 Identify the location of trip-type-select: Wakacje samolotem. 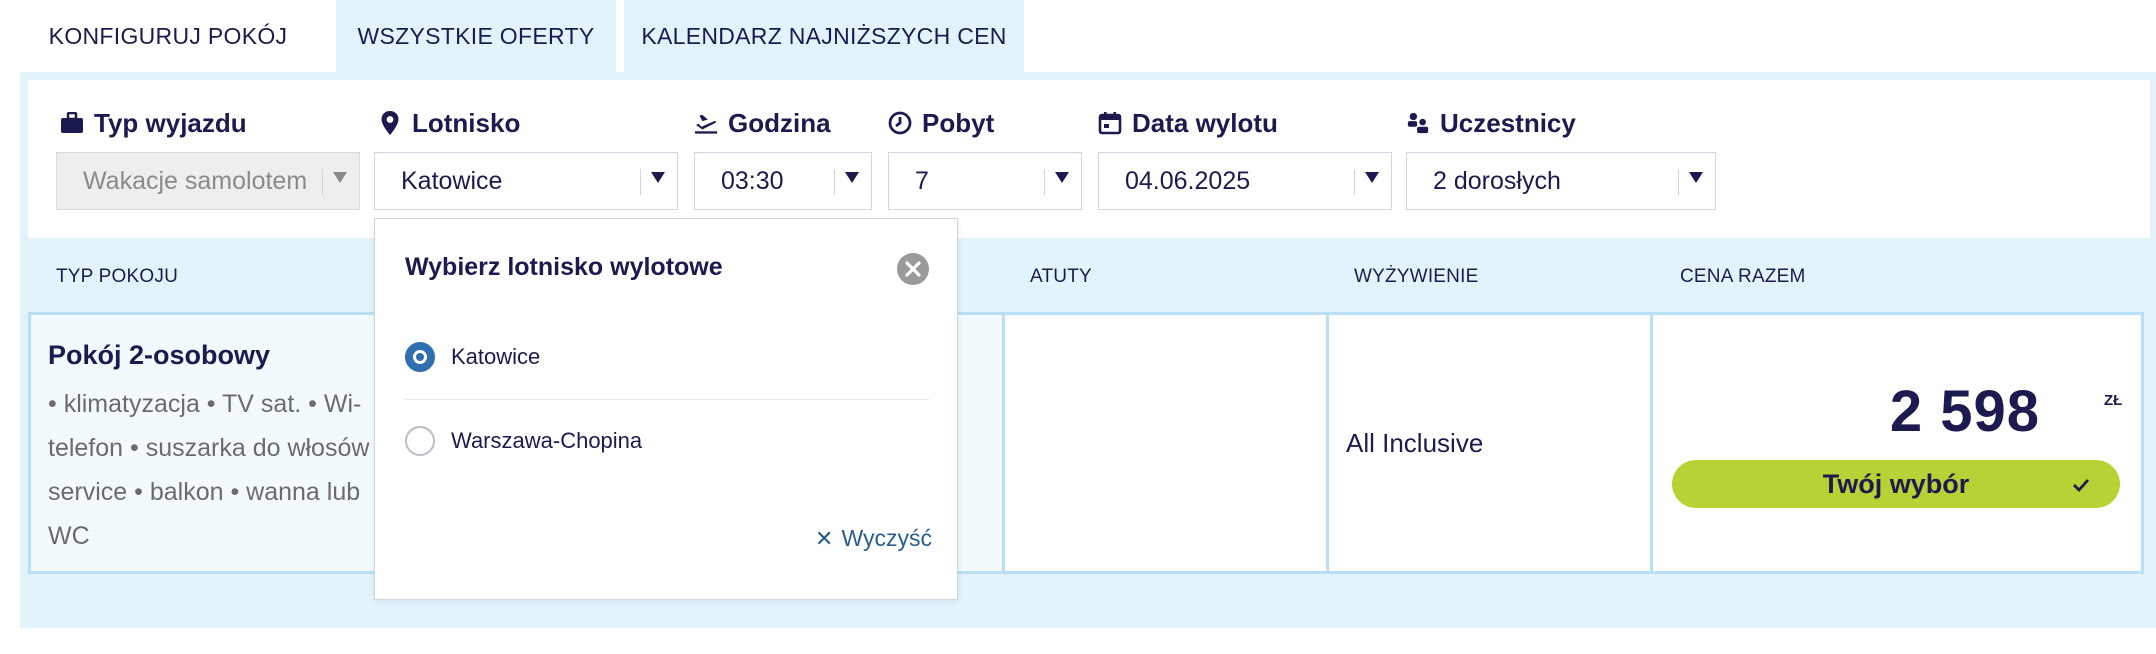
(208, 181).